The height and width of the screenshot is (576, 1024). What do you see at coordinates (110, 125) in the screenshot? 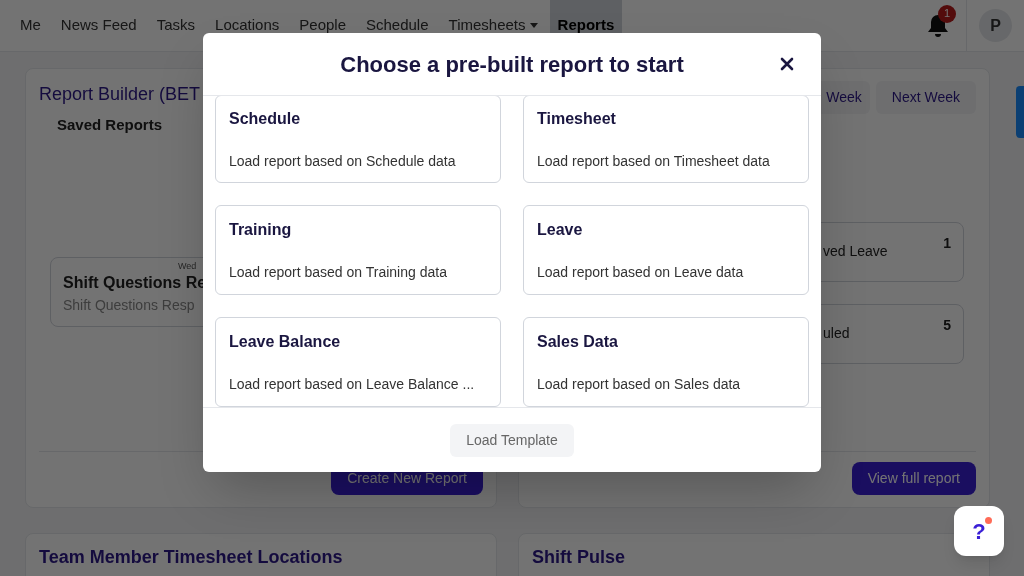
I see `section-heading: Saved Reports` at bounding box center [110, 125].